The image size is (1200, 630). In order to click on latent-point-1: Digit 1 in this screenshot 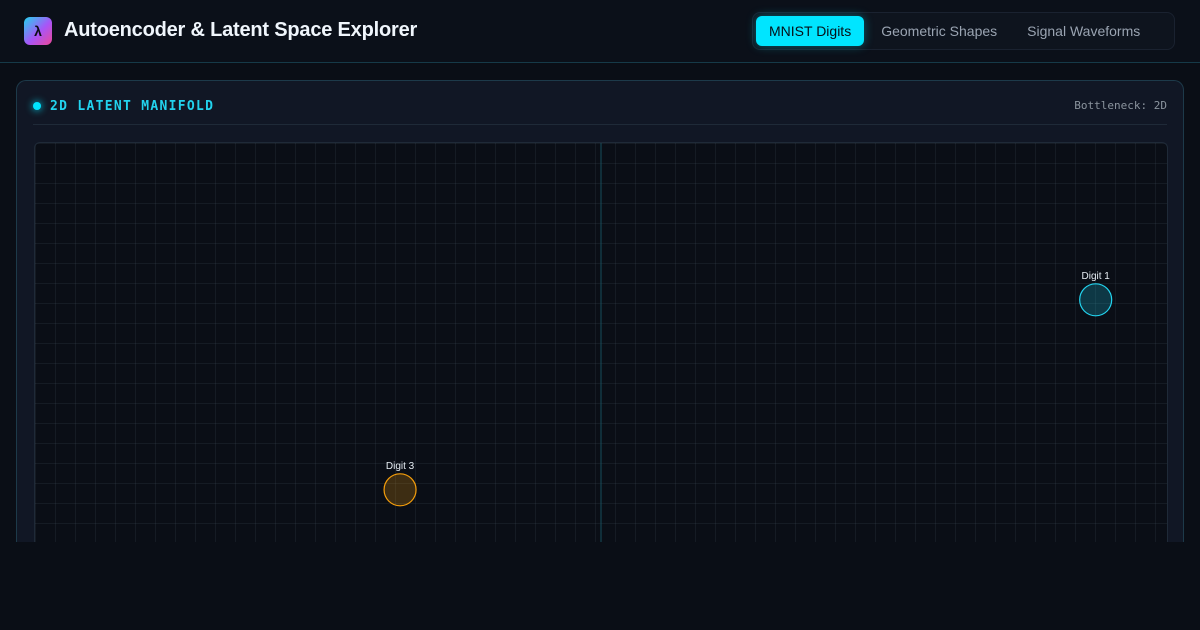, I will do `click(1096, 294)`.